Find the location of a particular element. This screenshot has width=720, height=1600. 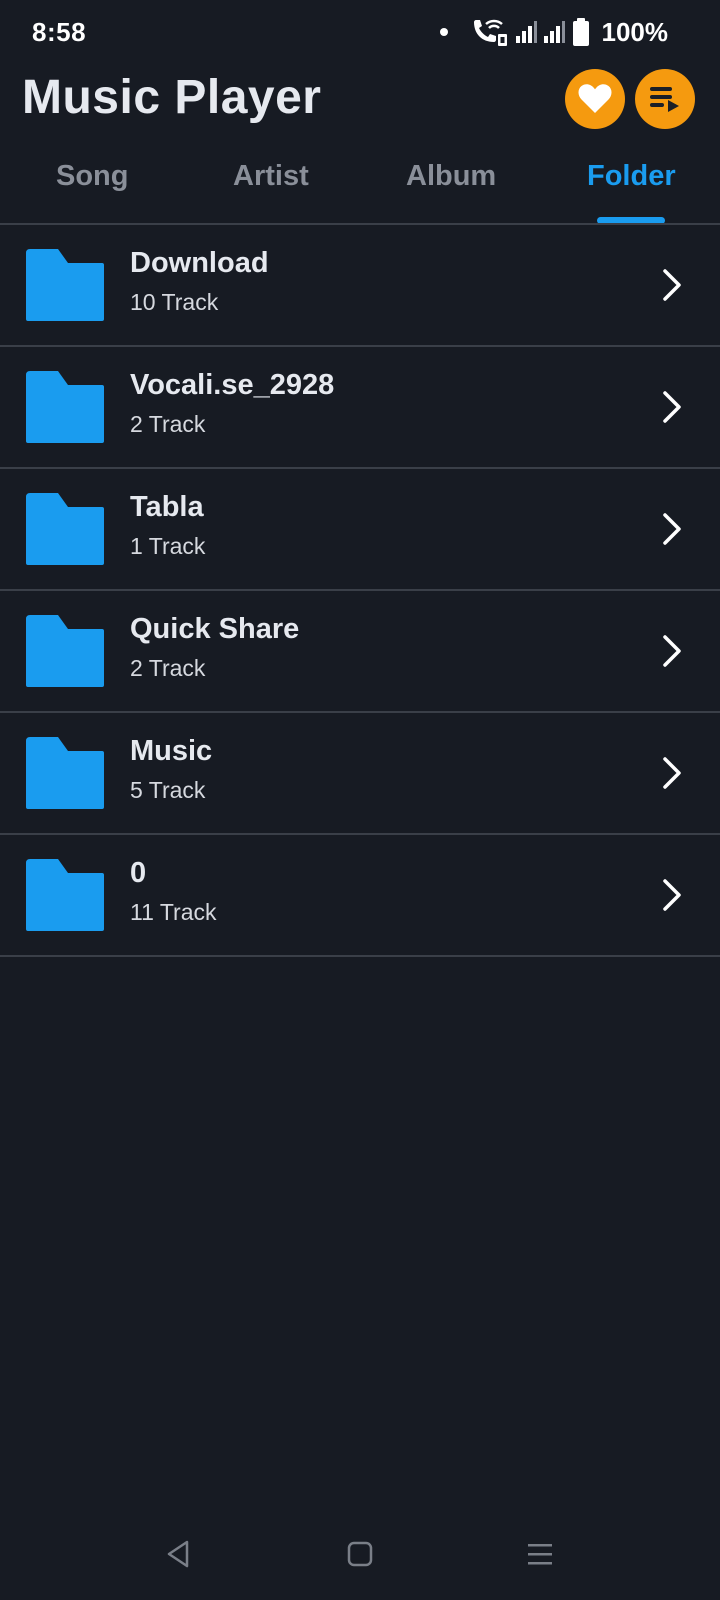

folder-track-count: 11 Track is located at coordinates (173, 912).